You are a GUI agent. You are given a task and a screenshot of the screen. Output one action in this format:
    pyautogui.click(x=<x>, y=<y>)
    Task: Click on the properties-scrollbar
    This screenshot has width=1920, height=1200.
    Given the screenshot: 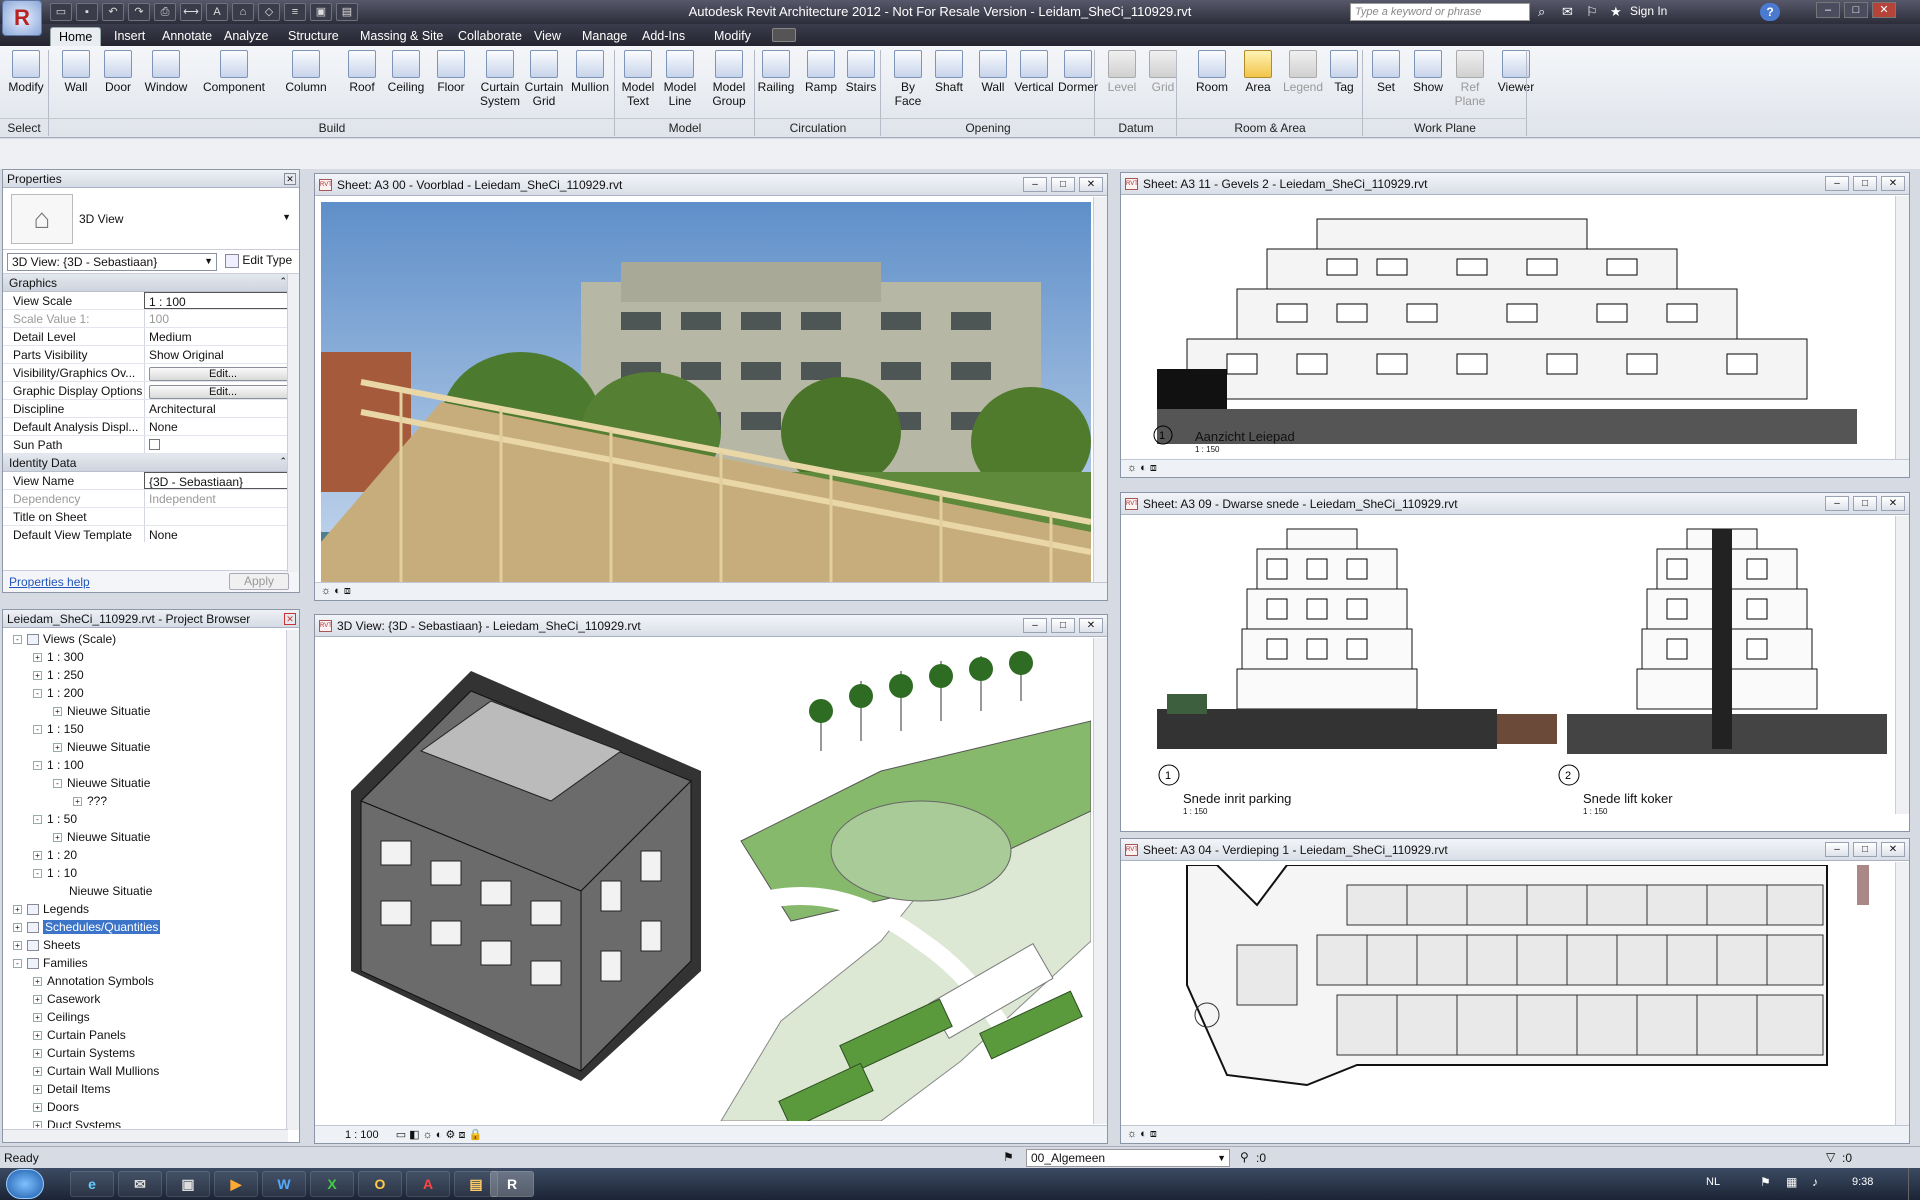 What is the action you would take?
    pyautogui.click(x=293, y=423)
    